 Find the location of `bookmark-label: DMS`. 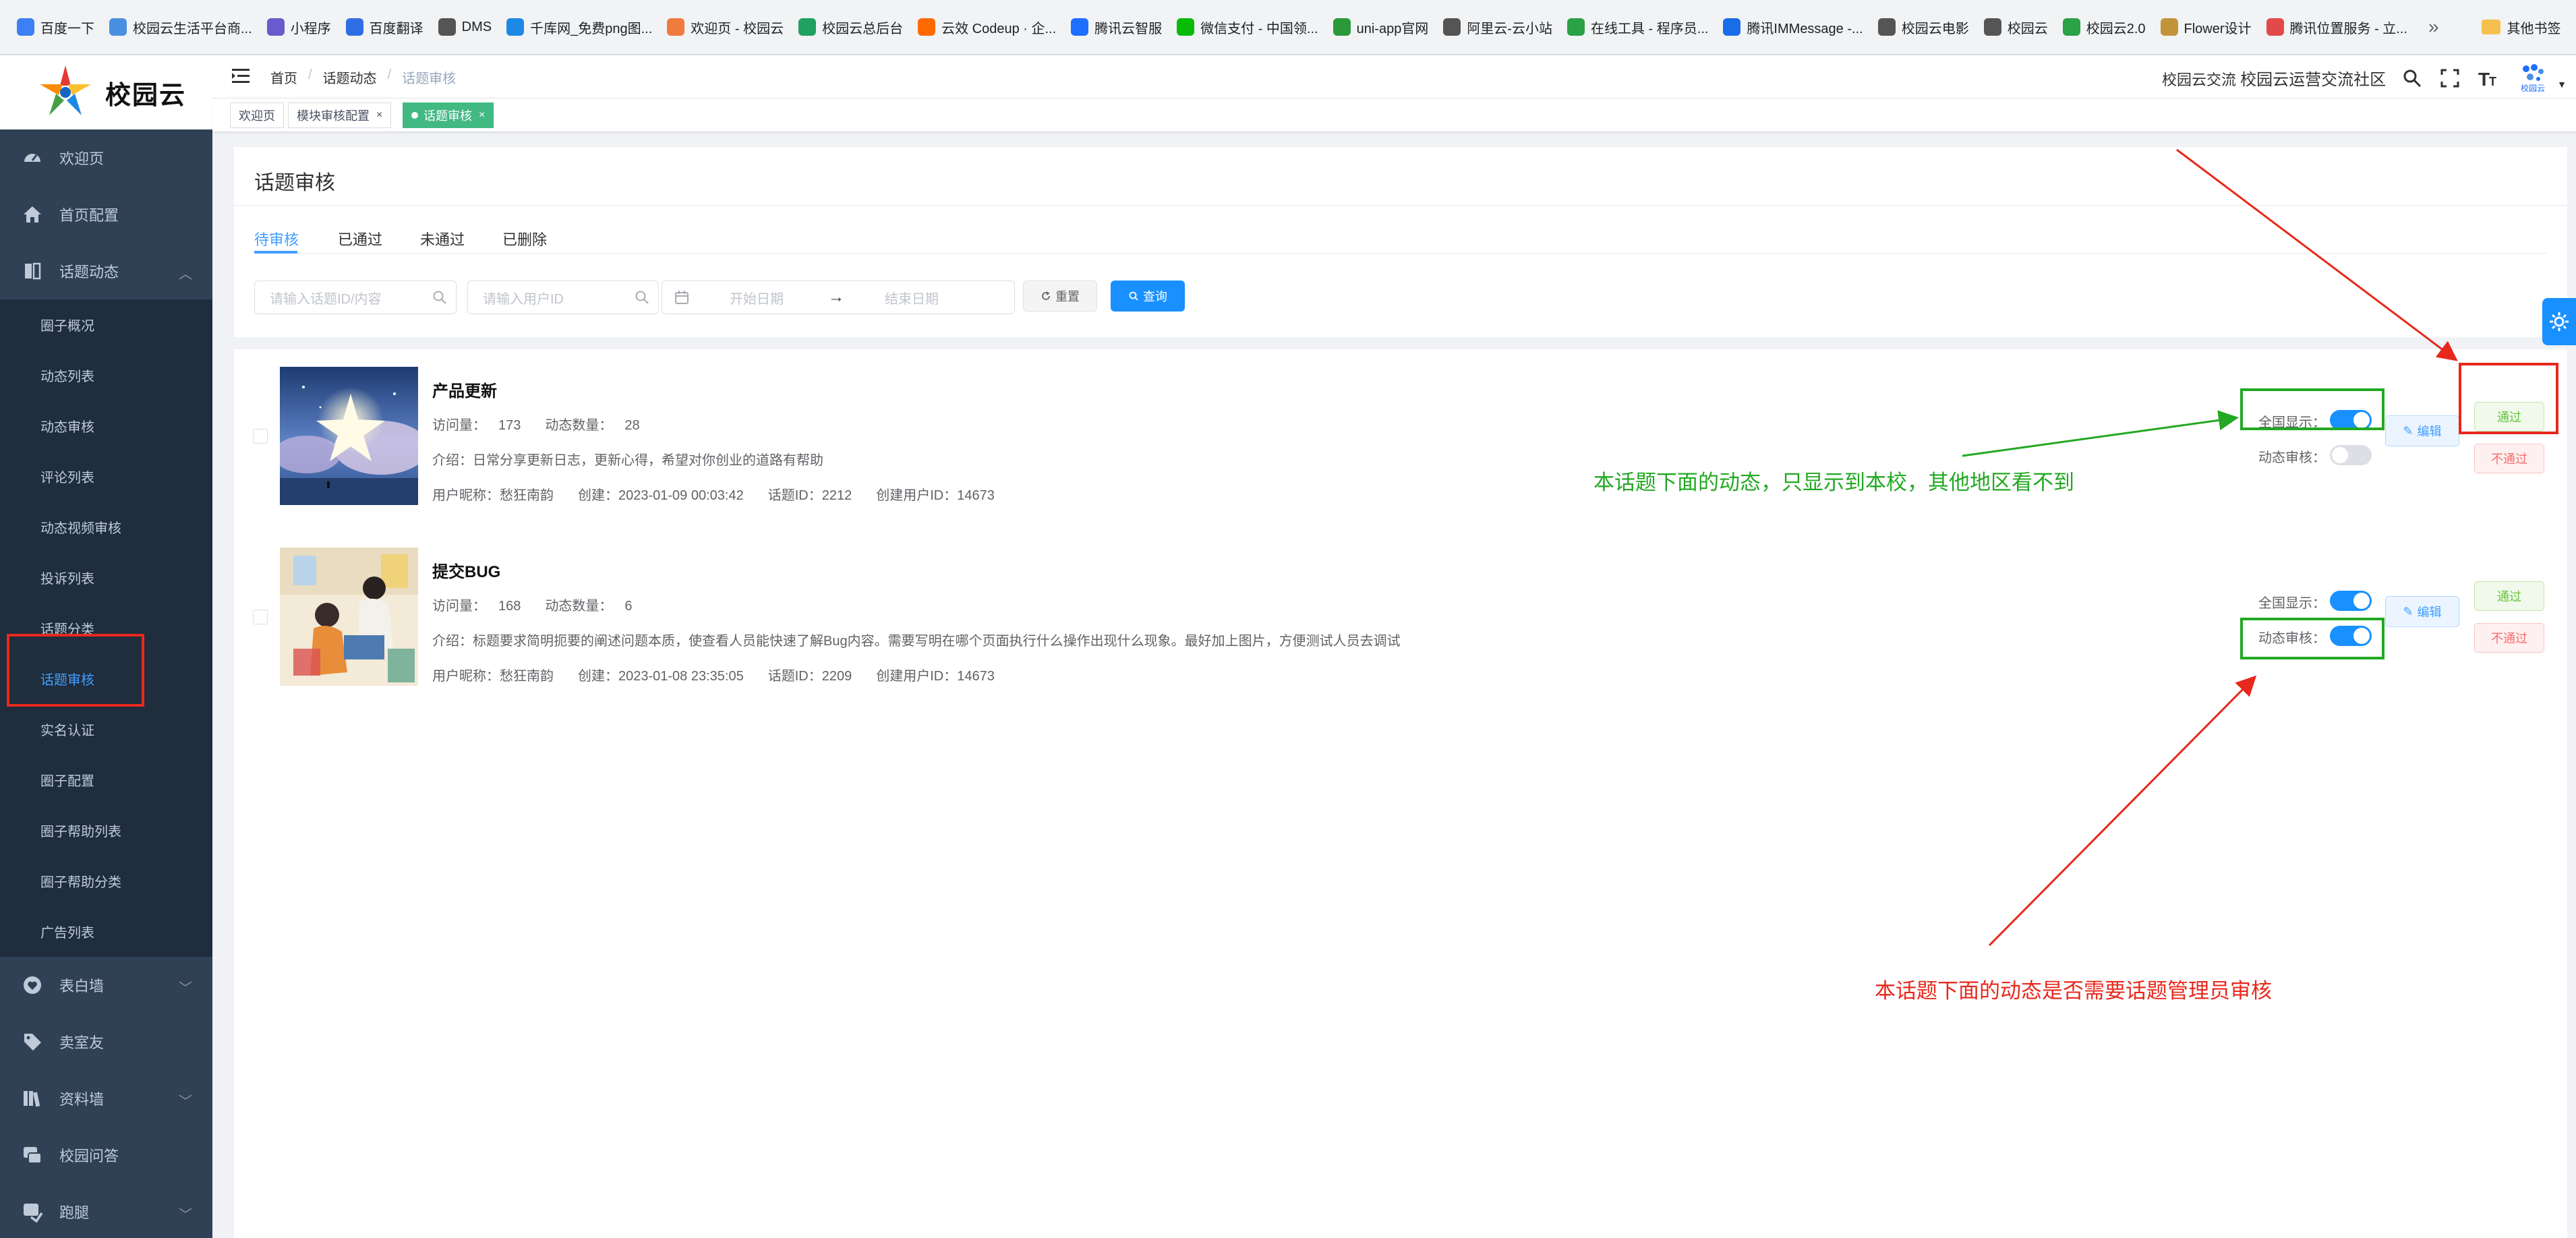

bookmark-label: DMS is located at coordinates (477, 26).